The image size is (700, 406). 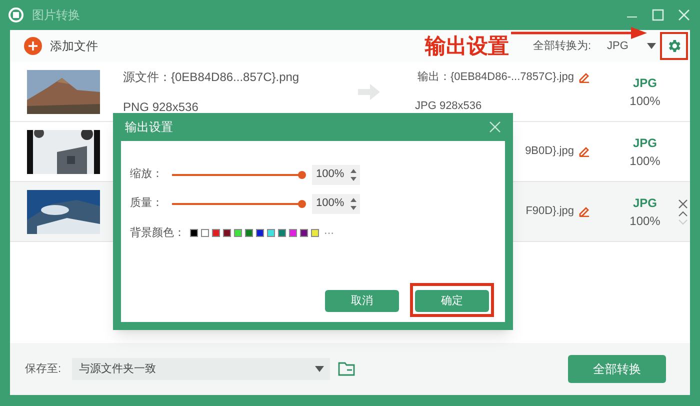 I want to click on dialog-title: 输出设置, so click(x=149, y=127).